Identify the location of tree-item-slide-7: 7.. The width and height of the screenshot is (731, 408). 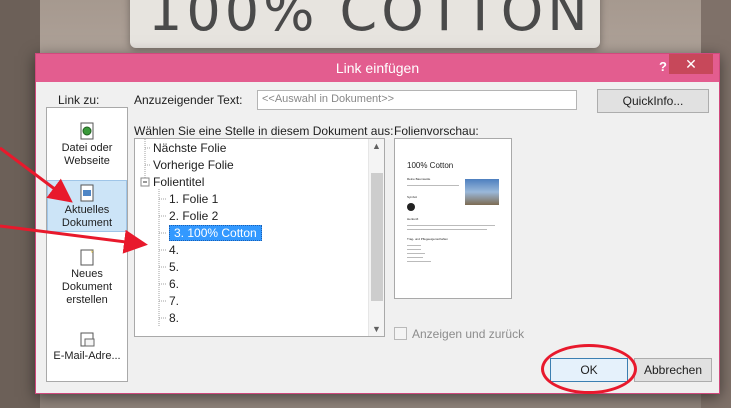
(174, 301).